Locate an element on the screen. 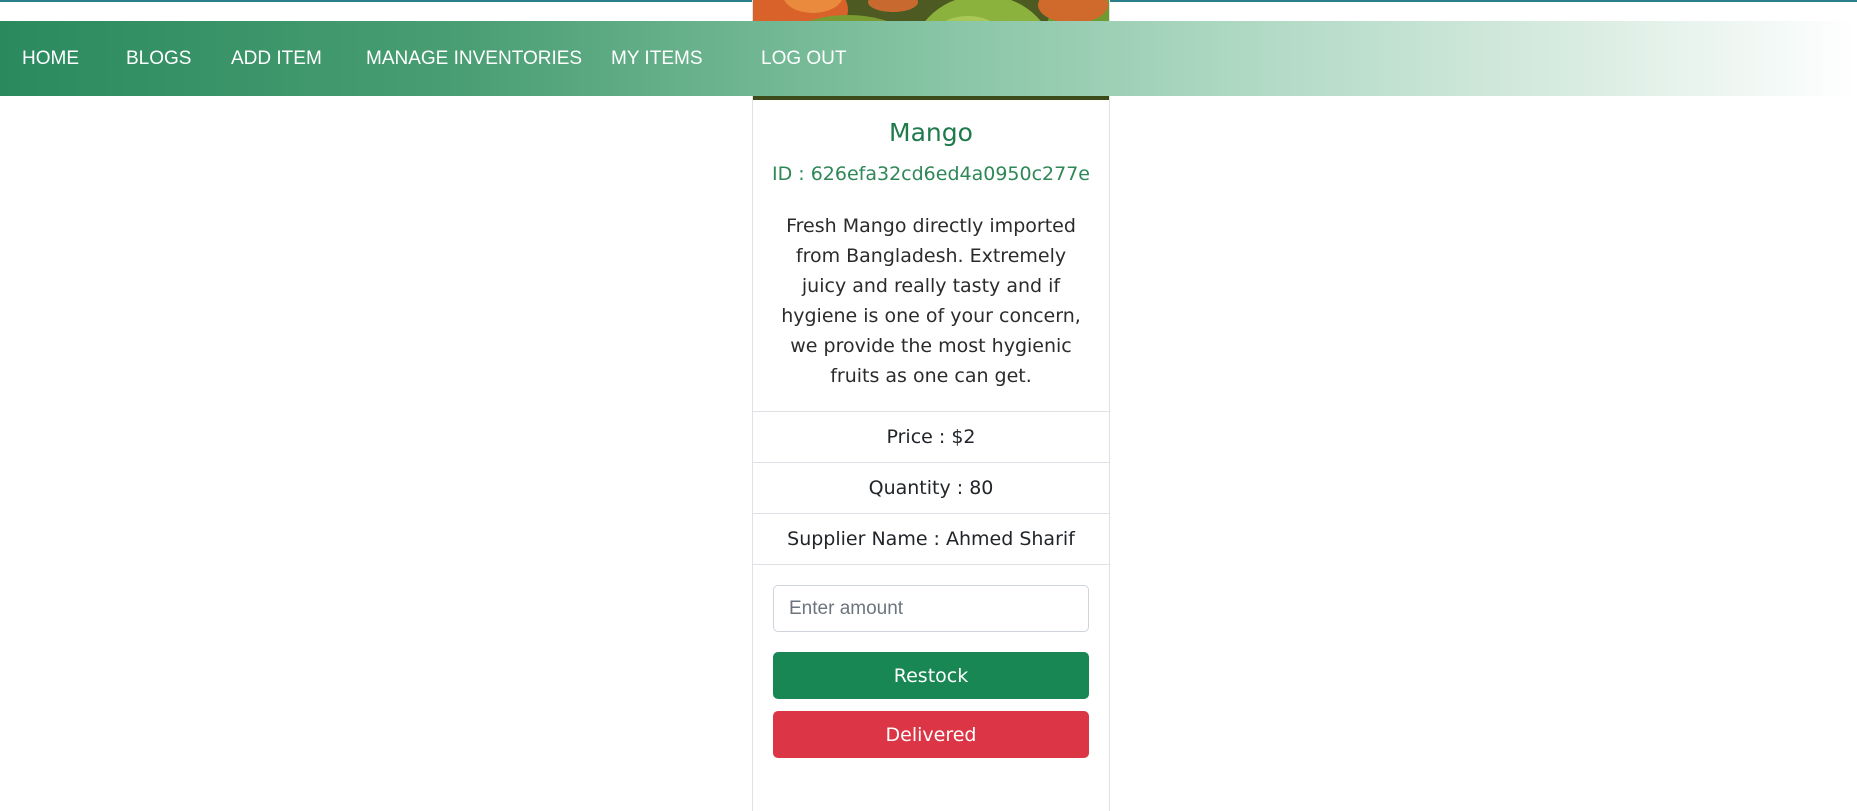 The width and height of the screenshot is (1857, 811). item-name: Mango is located at coordinates (931, 132).